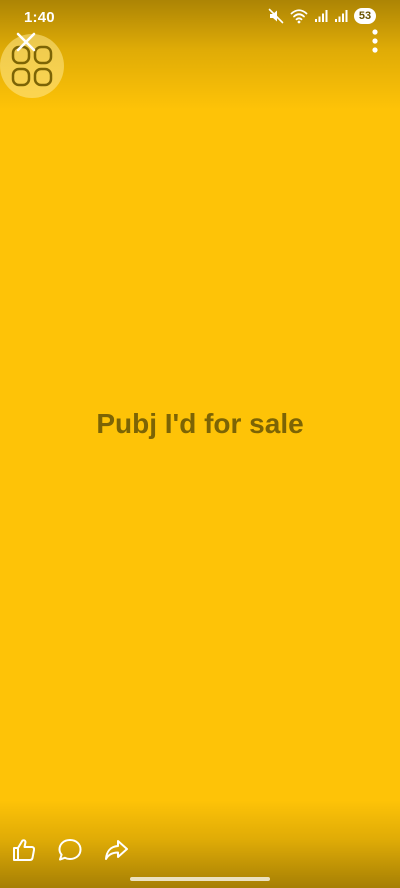  What do you see at coordinates (116, 854) in the screenshot?
I see `share-icon` at bounding box center [116, 854].